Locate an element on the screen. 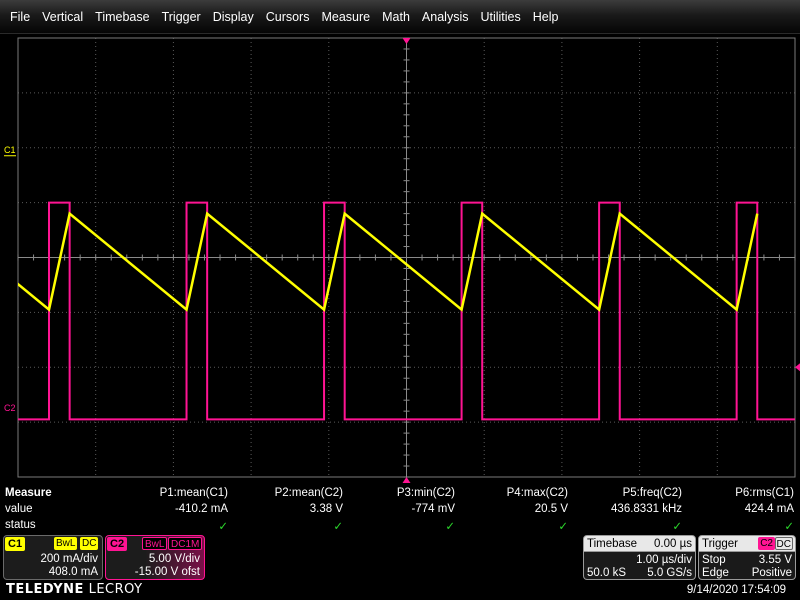 This screenshot has width=800, height=600. ch1-descriptor: C1 BwL DC 200 mA/div 408.0 mA is located at coordinates (53, 557).